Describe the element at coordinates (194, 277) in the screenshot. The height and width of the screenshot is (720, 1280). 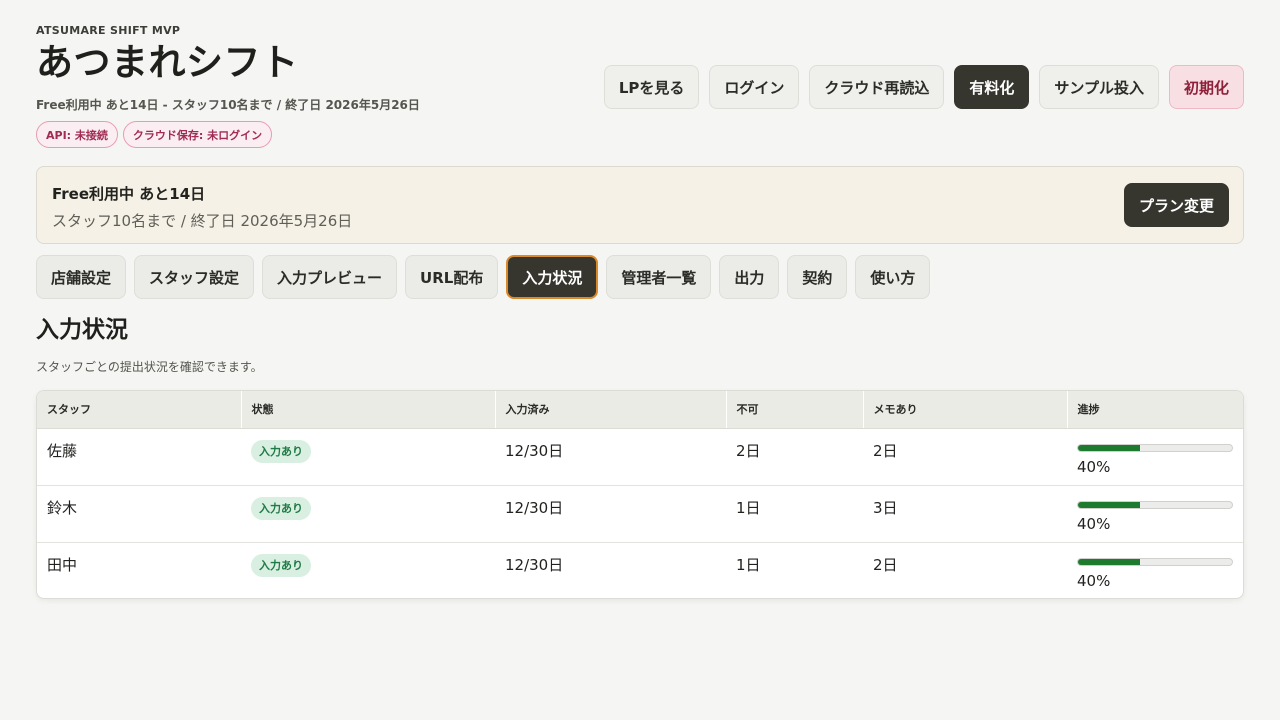
I see `tab-staff-settings: スタッフ設定` at that location.